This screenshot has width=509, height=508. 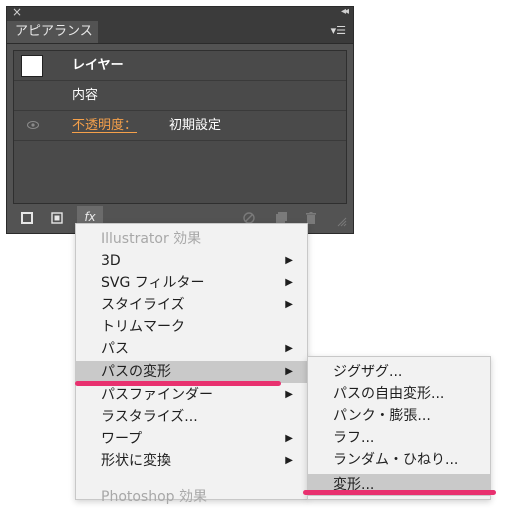 What do you see at coordinates (180, 13) in the screenshot?
I see `panel-title-bar: × ◂◂` at bounding box center [180, 13].